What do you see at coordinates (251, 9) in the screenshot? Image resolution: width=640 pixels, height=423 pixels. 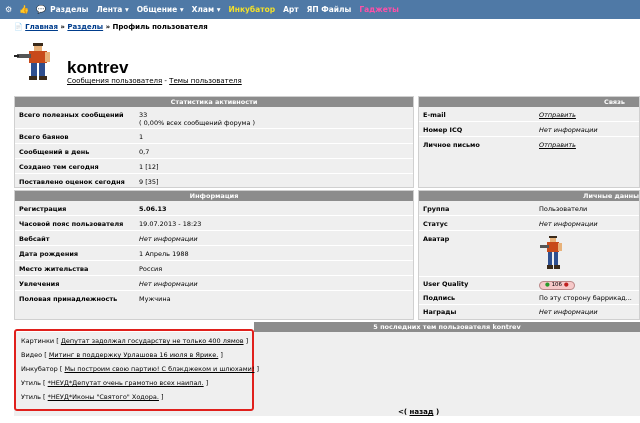 I see `nav-incubator: Инкубатор` at bounding box center [251, 9].